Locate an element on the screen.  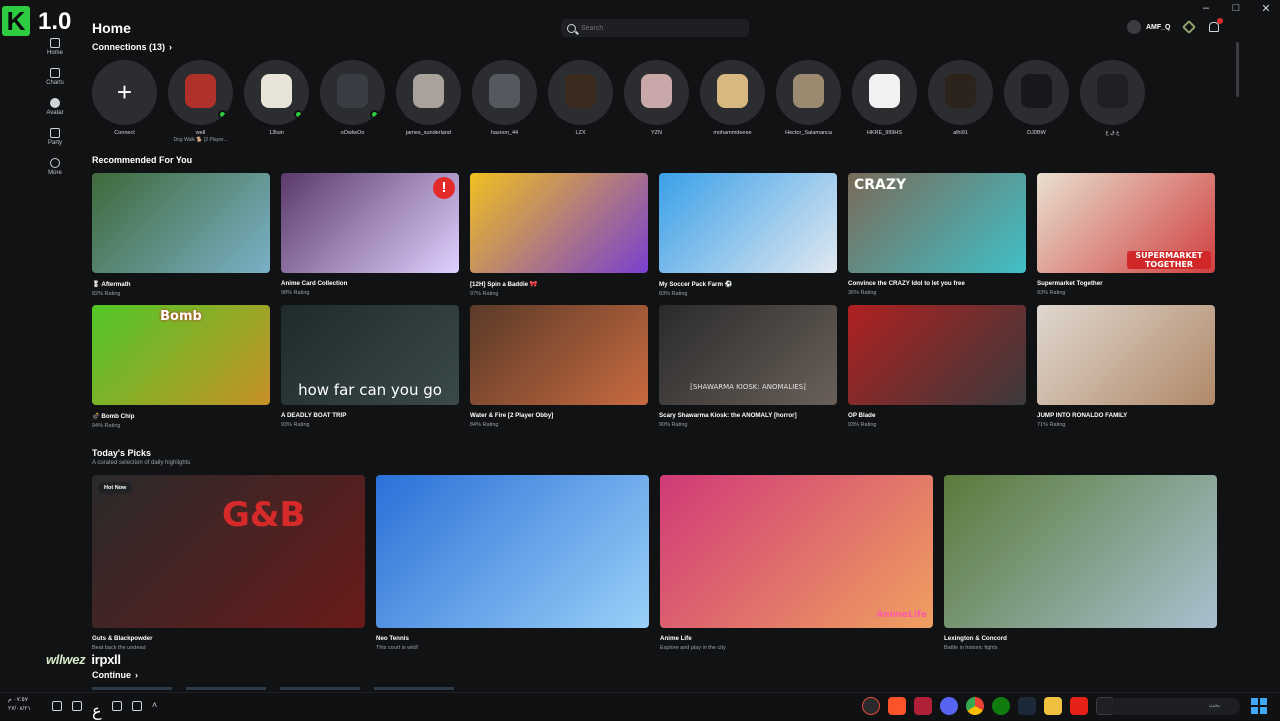
discord-icon is located at coordinates (949, 706).